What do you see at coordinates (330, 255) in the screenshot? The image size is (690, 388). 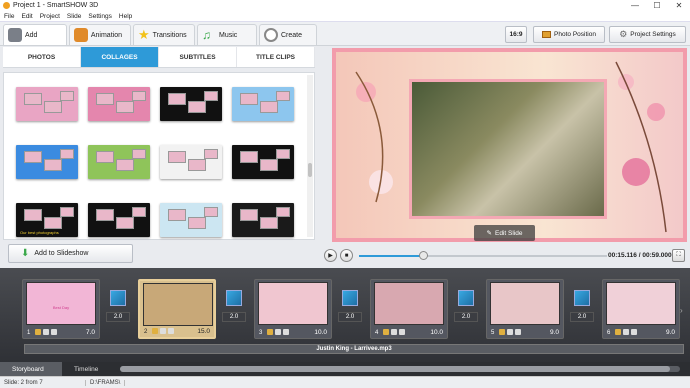 I see `play-button: ▶` at bounding box center [330, 255].